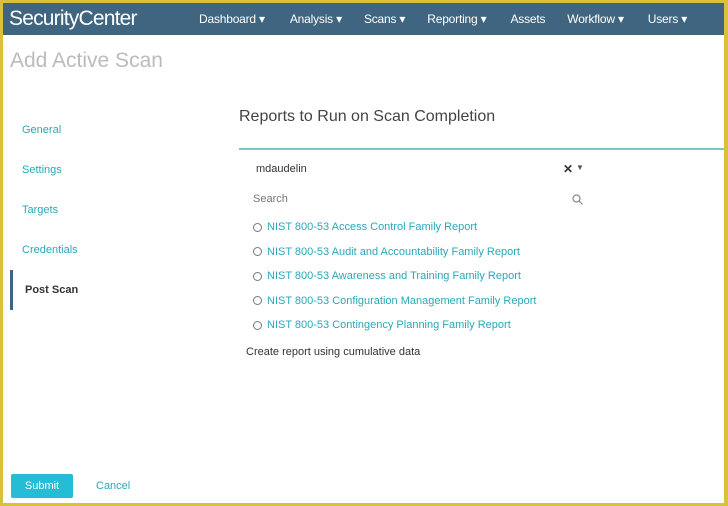  Describe the element at coordinates (42, 486) in the screenshot. I see `submit-button: Submit` at that location.